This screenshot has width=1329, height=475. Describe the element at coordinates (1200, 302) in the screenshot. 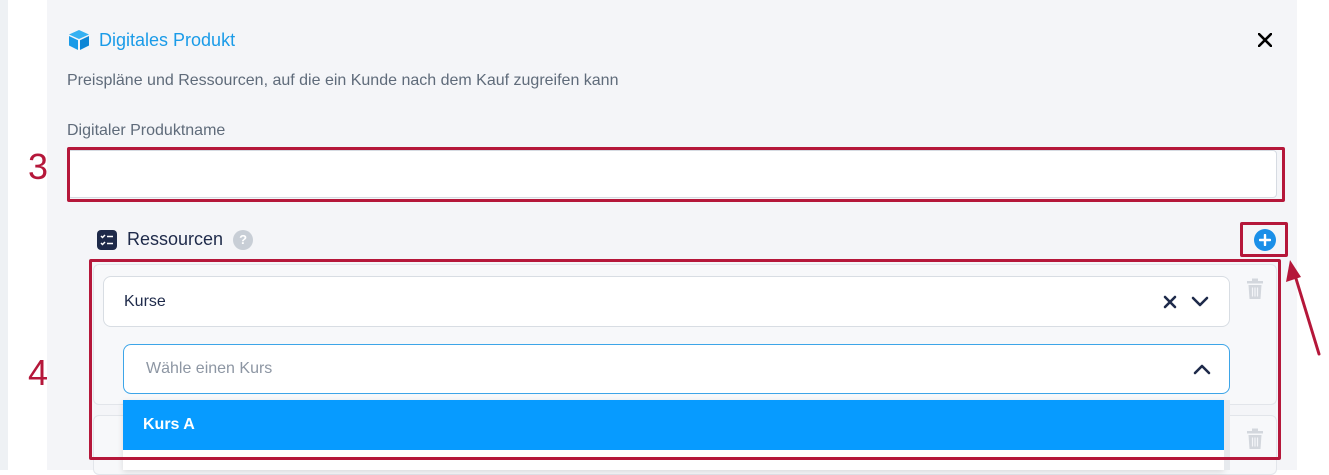

I see `chevron-down-icon` at that location.